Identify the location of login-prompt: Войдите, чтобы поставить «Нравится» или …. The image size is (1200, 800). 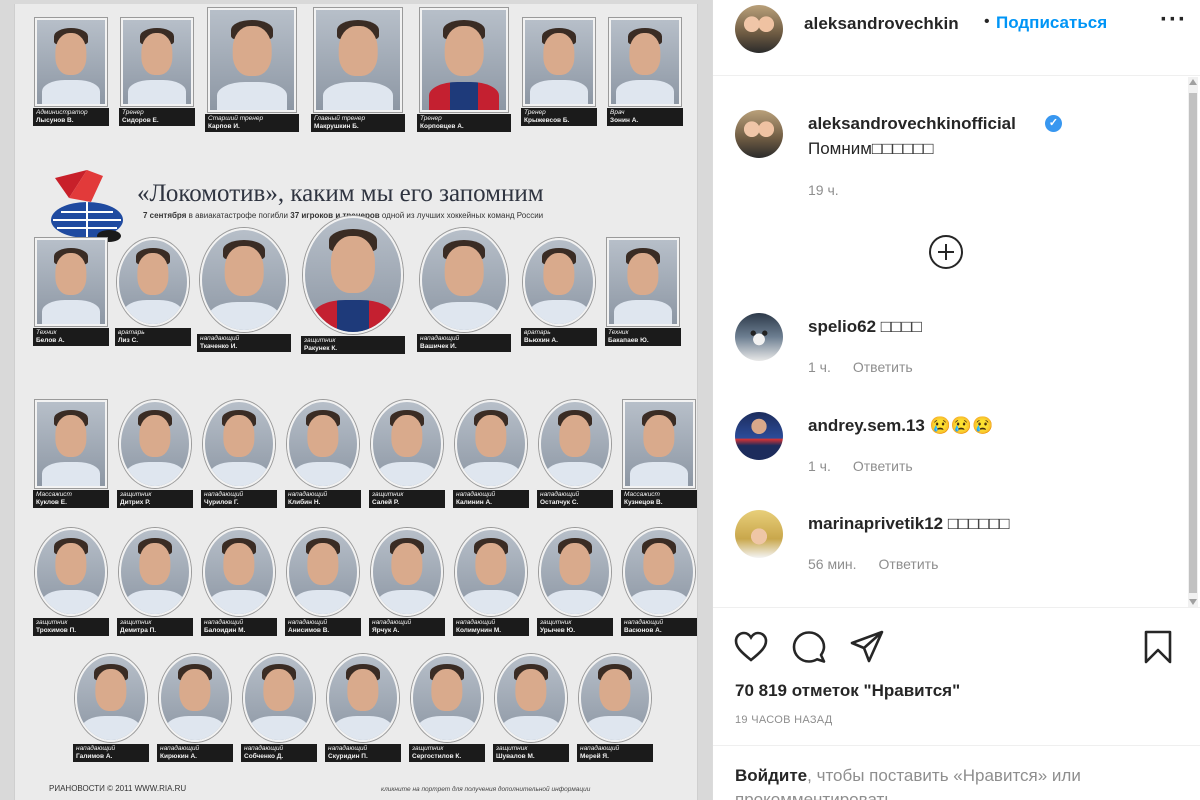
(956, 772).